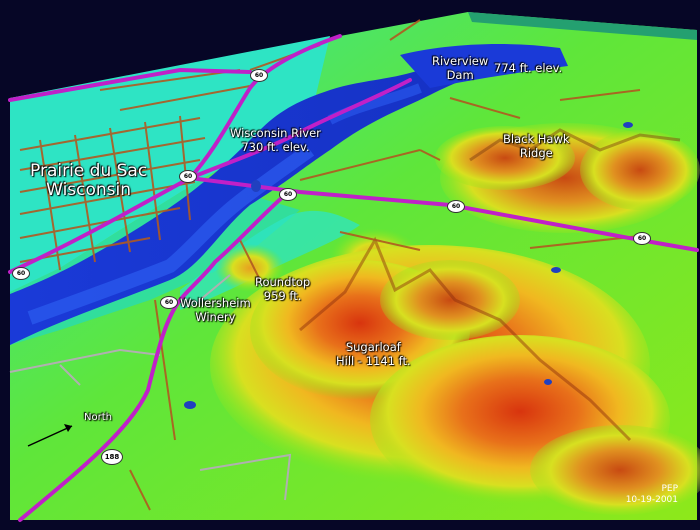  Describe the element at coordinates (98, 417) in the screenshot. I see `north-label: North` at that location.